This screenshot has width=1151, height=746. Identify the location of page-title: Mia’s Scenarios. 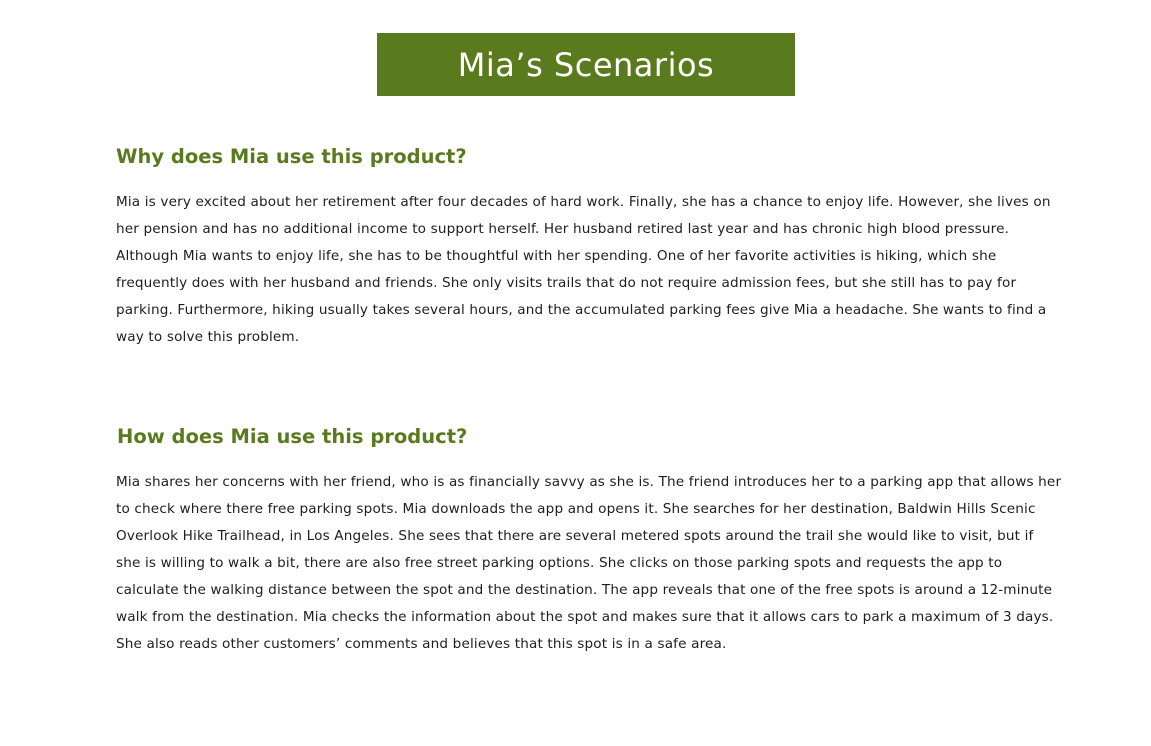
(586, 64).